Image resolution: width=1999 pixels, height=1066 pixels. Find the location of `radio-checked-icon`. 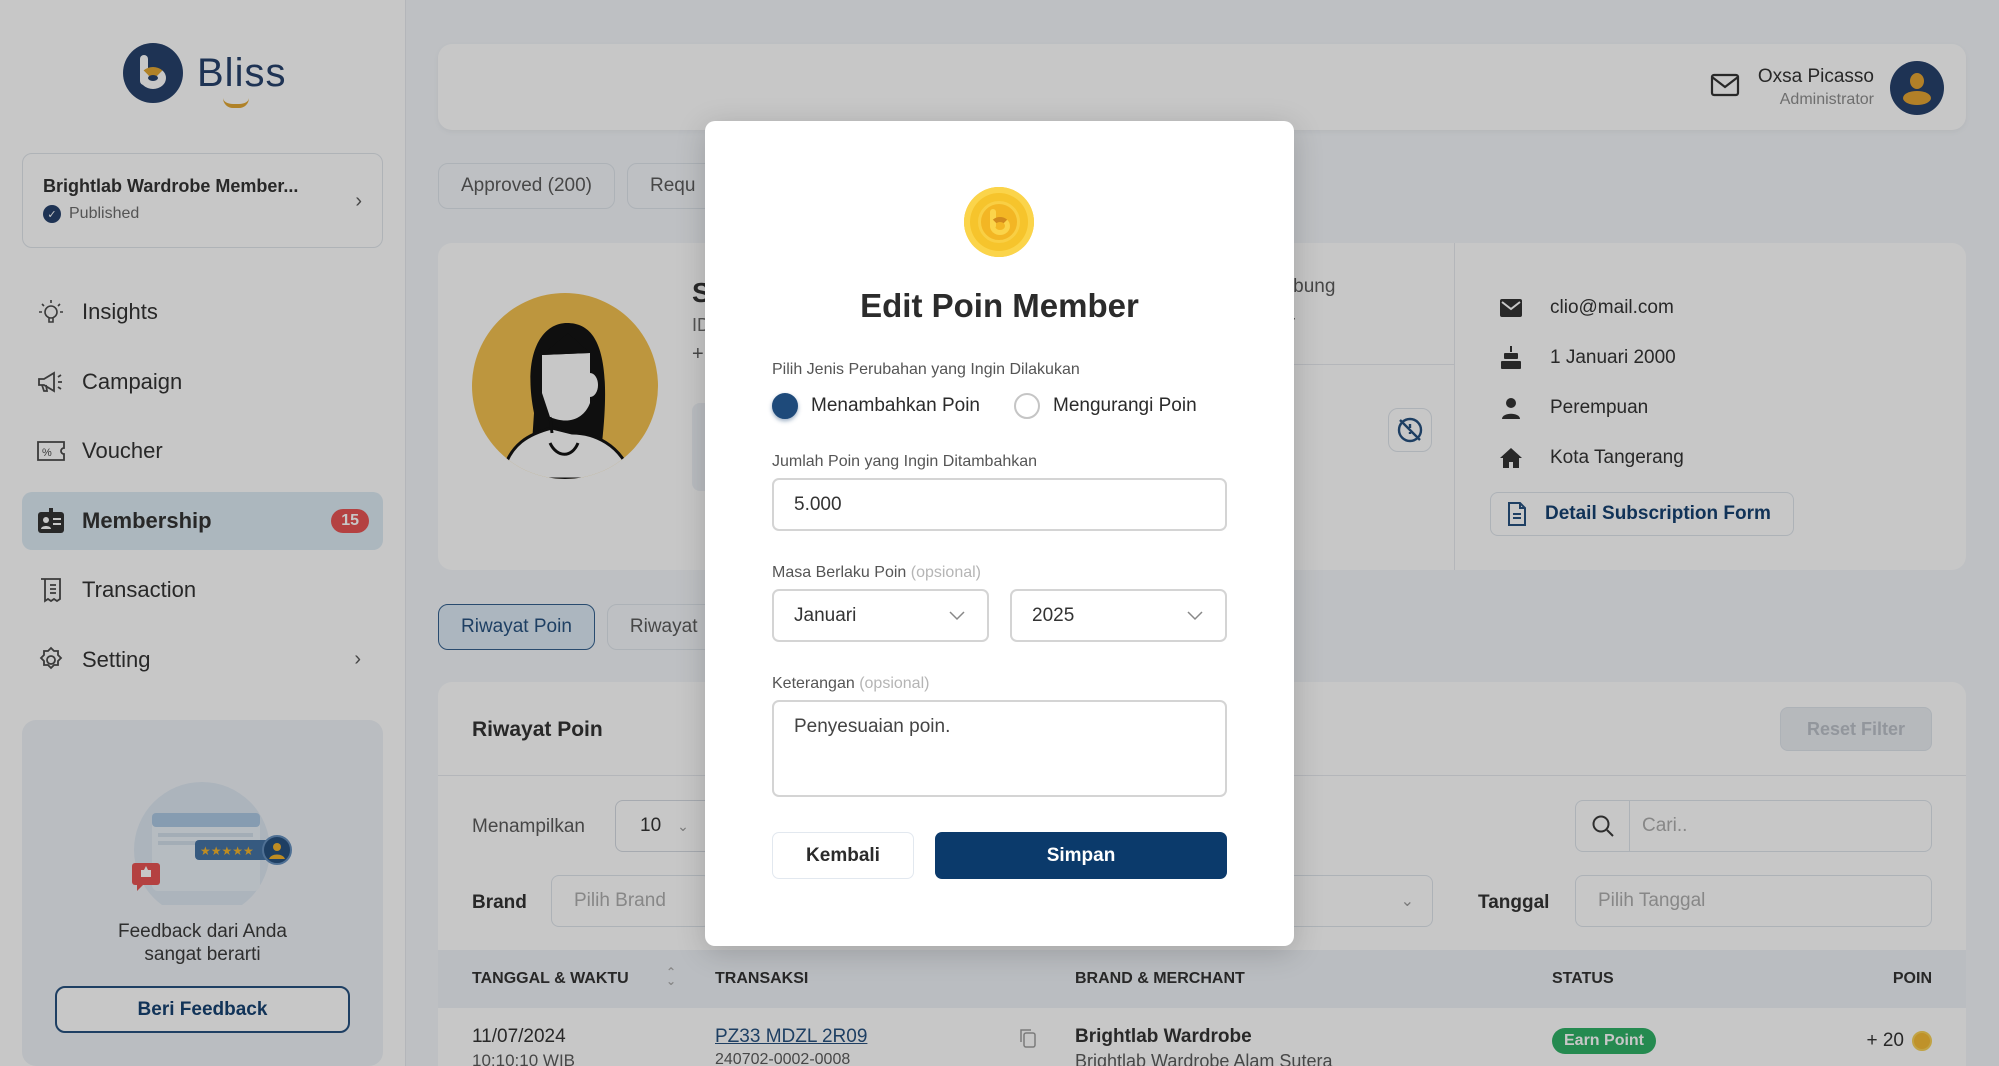

radio-checked-icon is located at coordinates (785, 406).